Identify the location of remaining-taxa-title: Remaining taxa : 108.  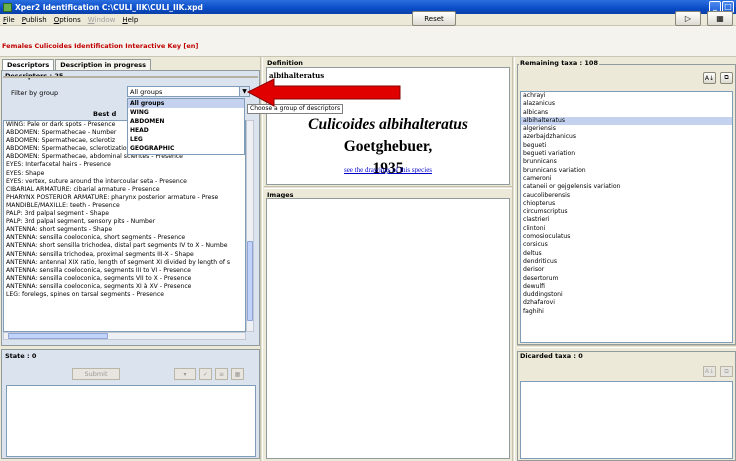
(559, 63).